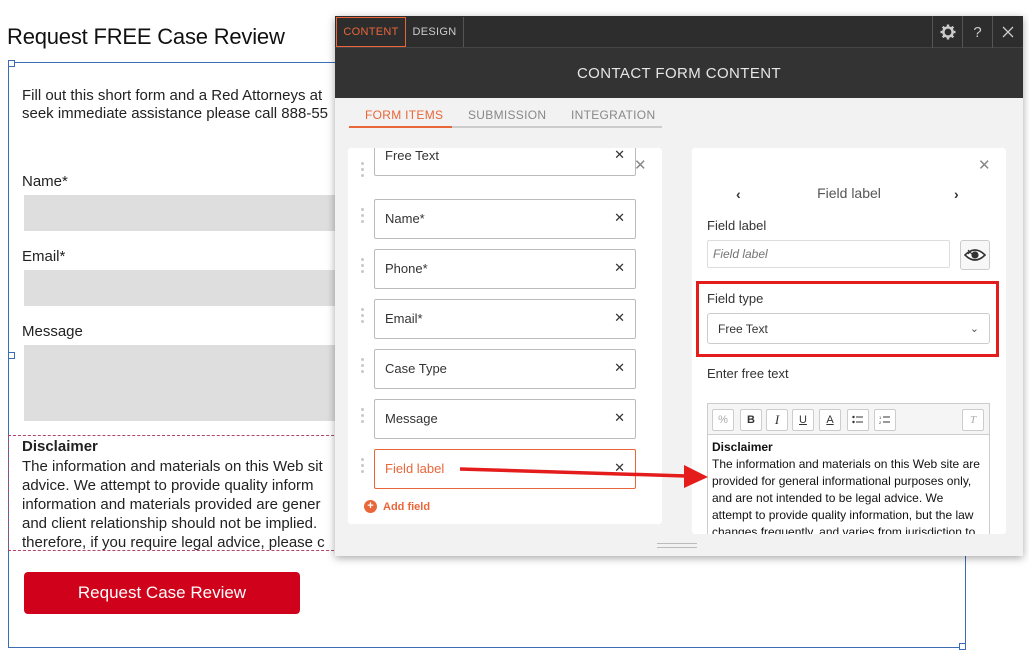 The height and width of the screenshot is (657, 1029). What do you see at coordinates (984, 165) in the screenshot?
I see `close-icon: ✕` at bounding box center [984, 165].